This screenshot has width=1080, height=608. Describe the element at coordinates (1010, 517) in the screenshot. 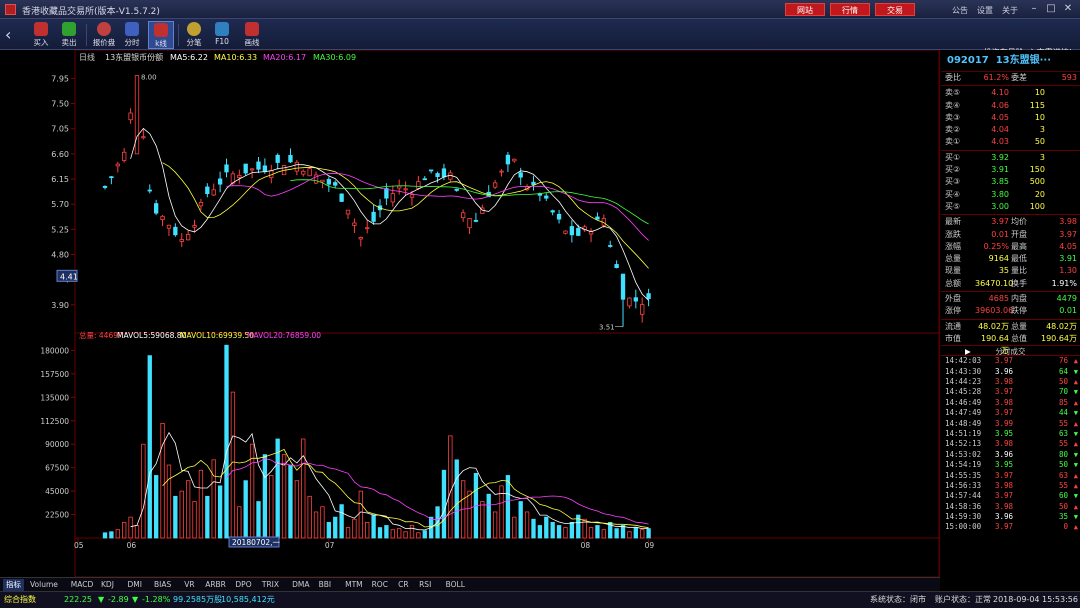

I see `tick-row: 14:59:30 3.96 35 ▼` at that location.